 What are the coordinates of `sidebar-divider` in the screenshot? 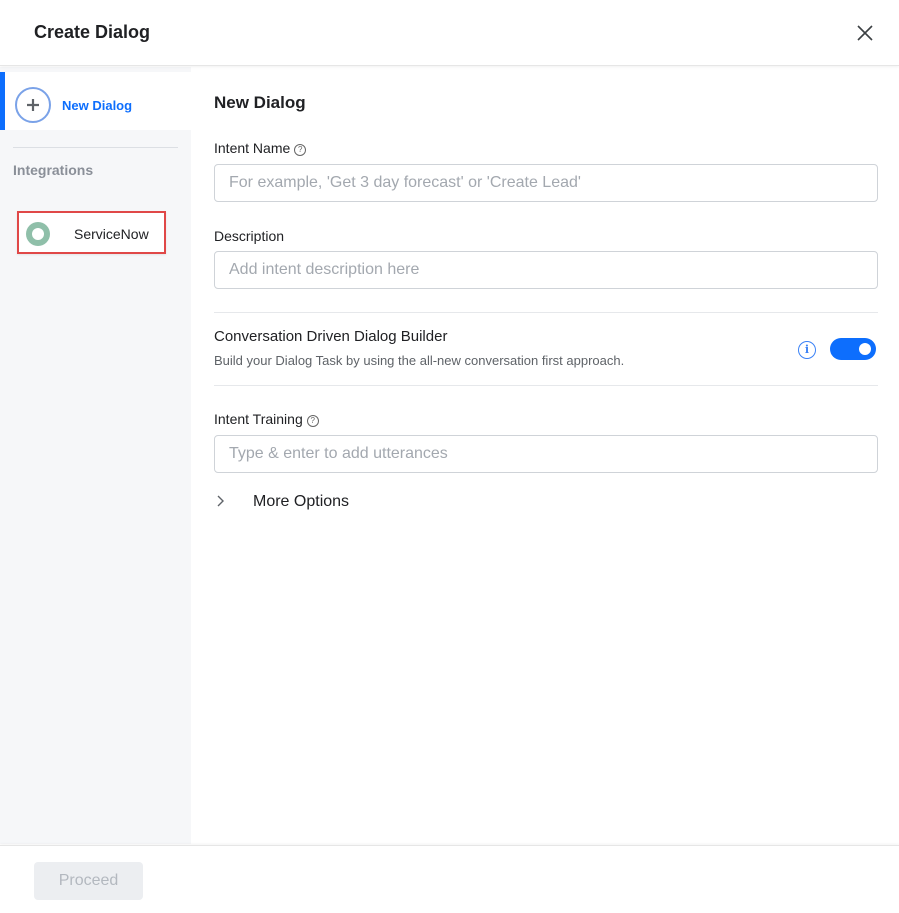 It's located at (95, 147).